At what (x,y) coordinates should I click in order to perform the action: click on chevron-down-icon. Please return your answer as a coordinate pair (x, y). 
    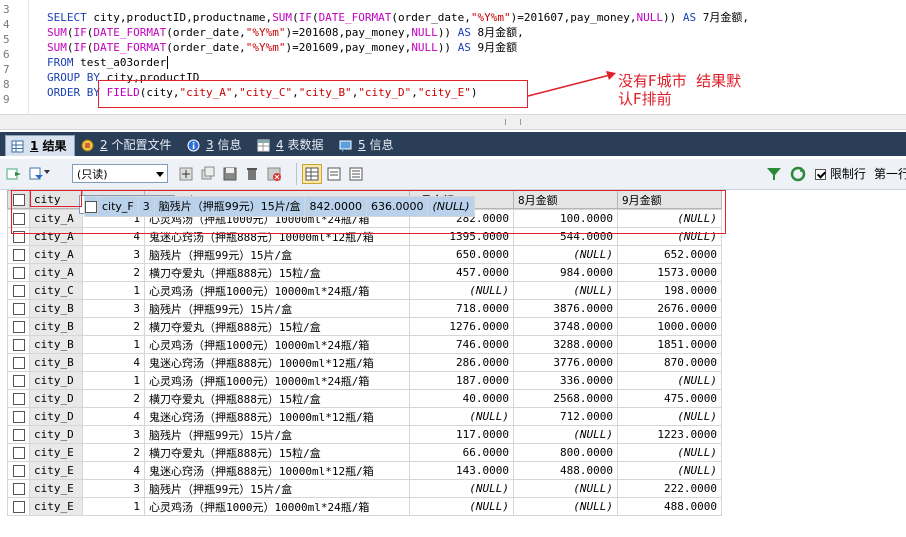
    Looking at the image, I should click on (47, 172).